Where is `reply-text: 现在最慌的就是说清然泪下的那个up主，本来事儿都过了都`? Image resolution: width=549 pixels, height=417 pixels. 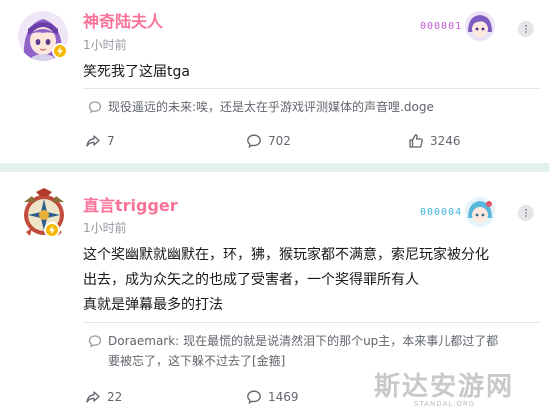
reply-text: 现在最慌的就是说清然泪下的那个up主，本来事儿都过了都 is located at coordinates (341, 341).